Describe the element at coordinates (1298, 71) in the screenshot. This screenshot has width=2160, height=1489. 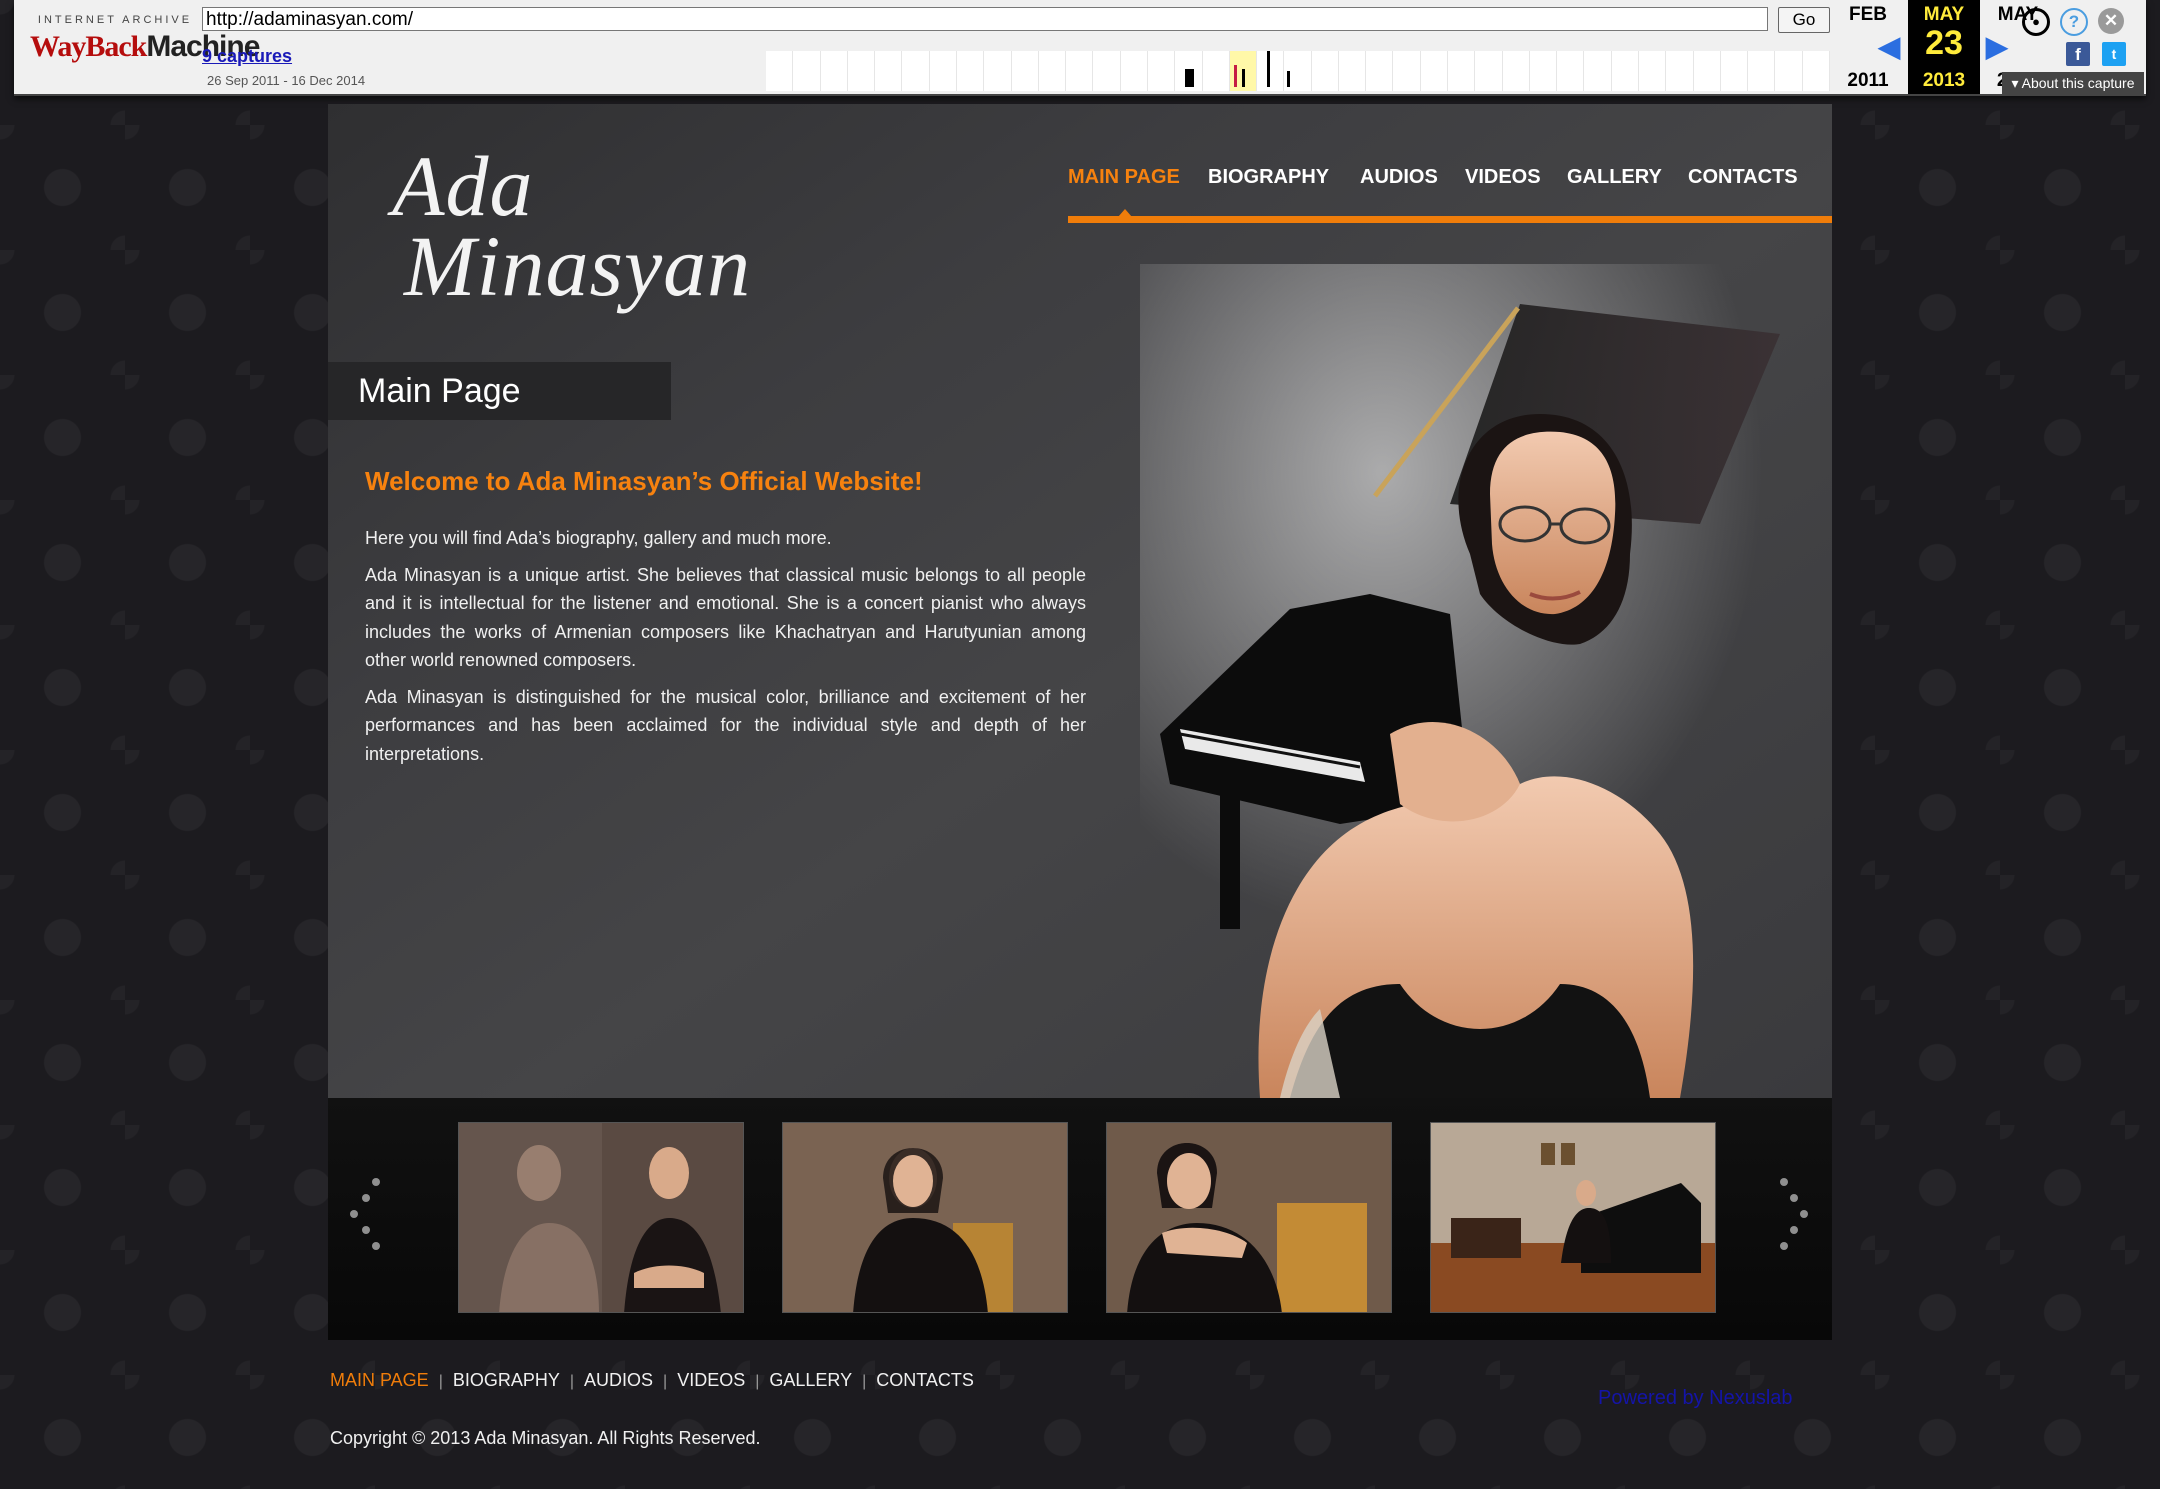
I see `capture-sparkline` at that location.